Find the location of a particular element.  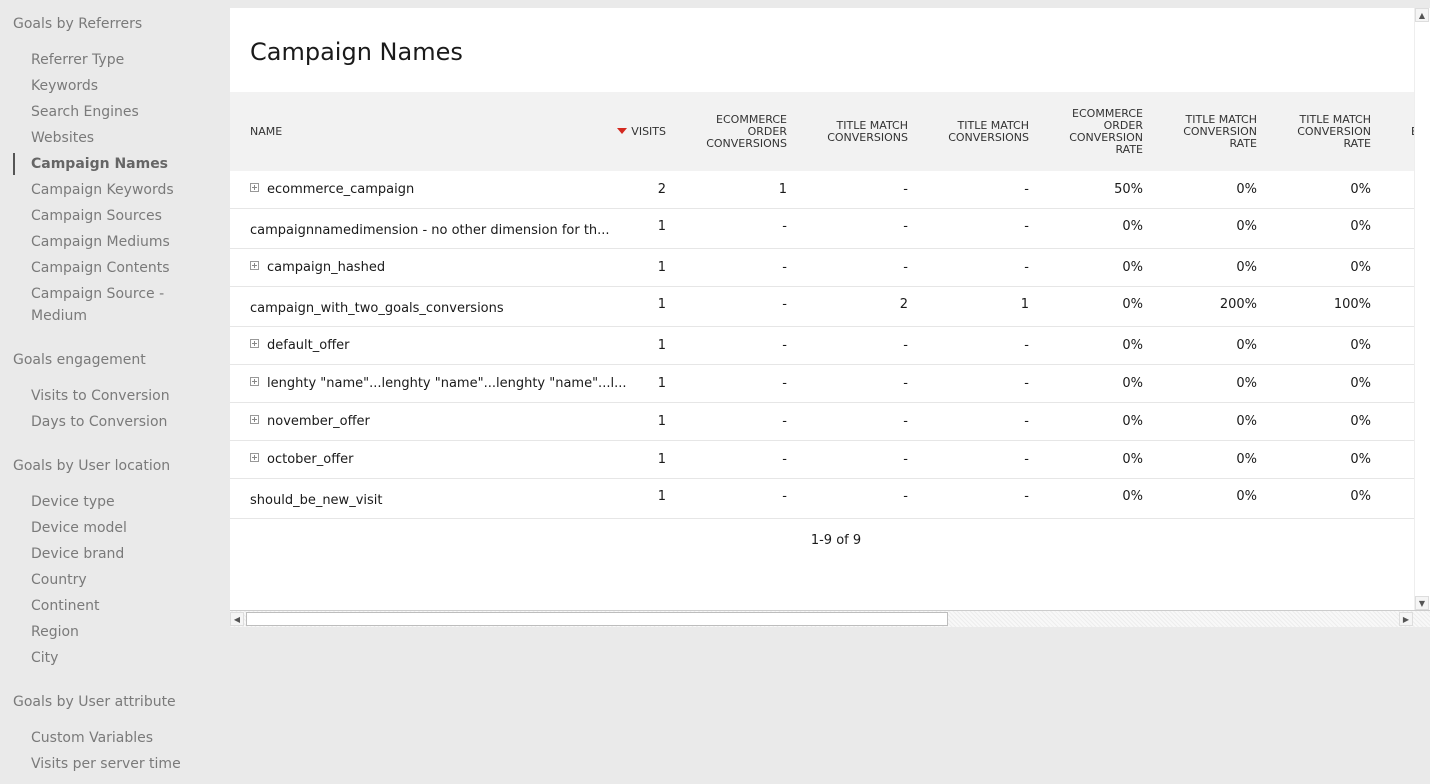

page-title: Campaign Names is located at coordinates (356, 52).